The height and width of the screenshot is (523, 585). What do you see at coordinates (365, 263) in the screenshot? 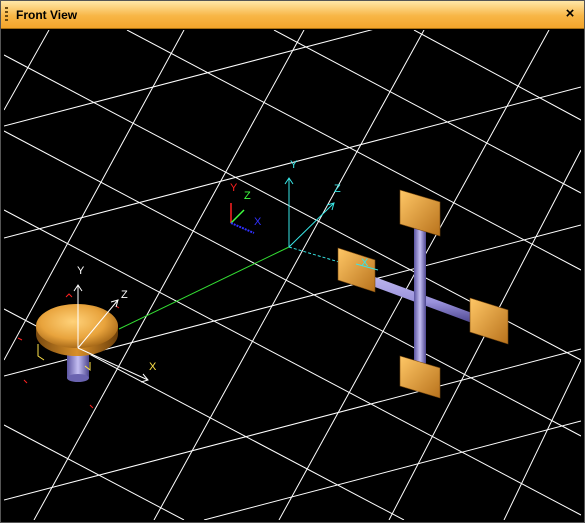
I see `cross-x-label: X` at bounding box center [365, 263].